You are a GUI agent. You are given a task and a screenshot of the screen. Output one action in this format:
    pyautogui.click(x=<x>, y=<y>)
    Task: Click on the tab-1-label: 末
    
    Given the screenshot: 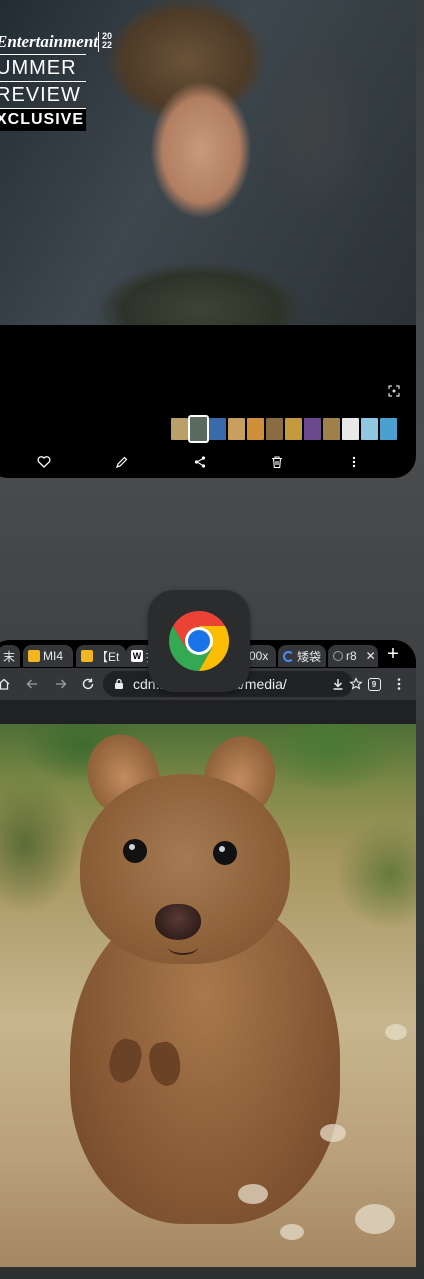 What is the action you would take?
    pyautogui.click(x=9, y=656)
    